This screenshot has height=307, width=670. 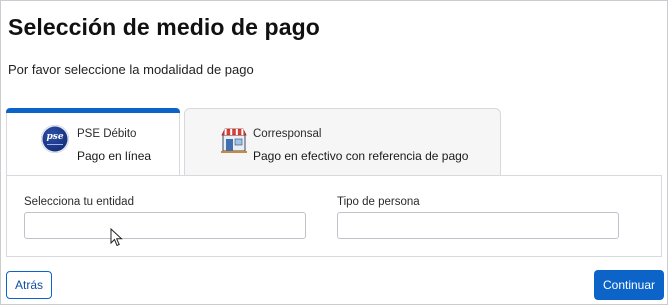 I want to click on tab-pse-subtitle: Pago en línea, so click(x=114, y=156).